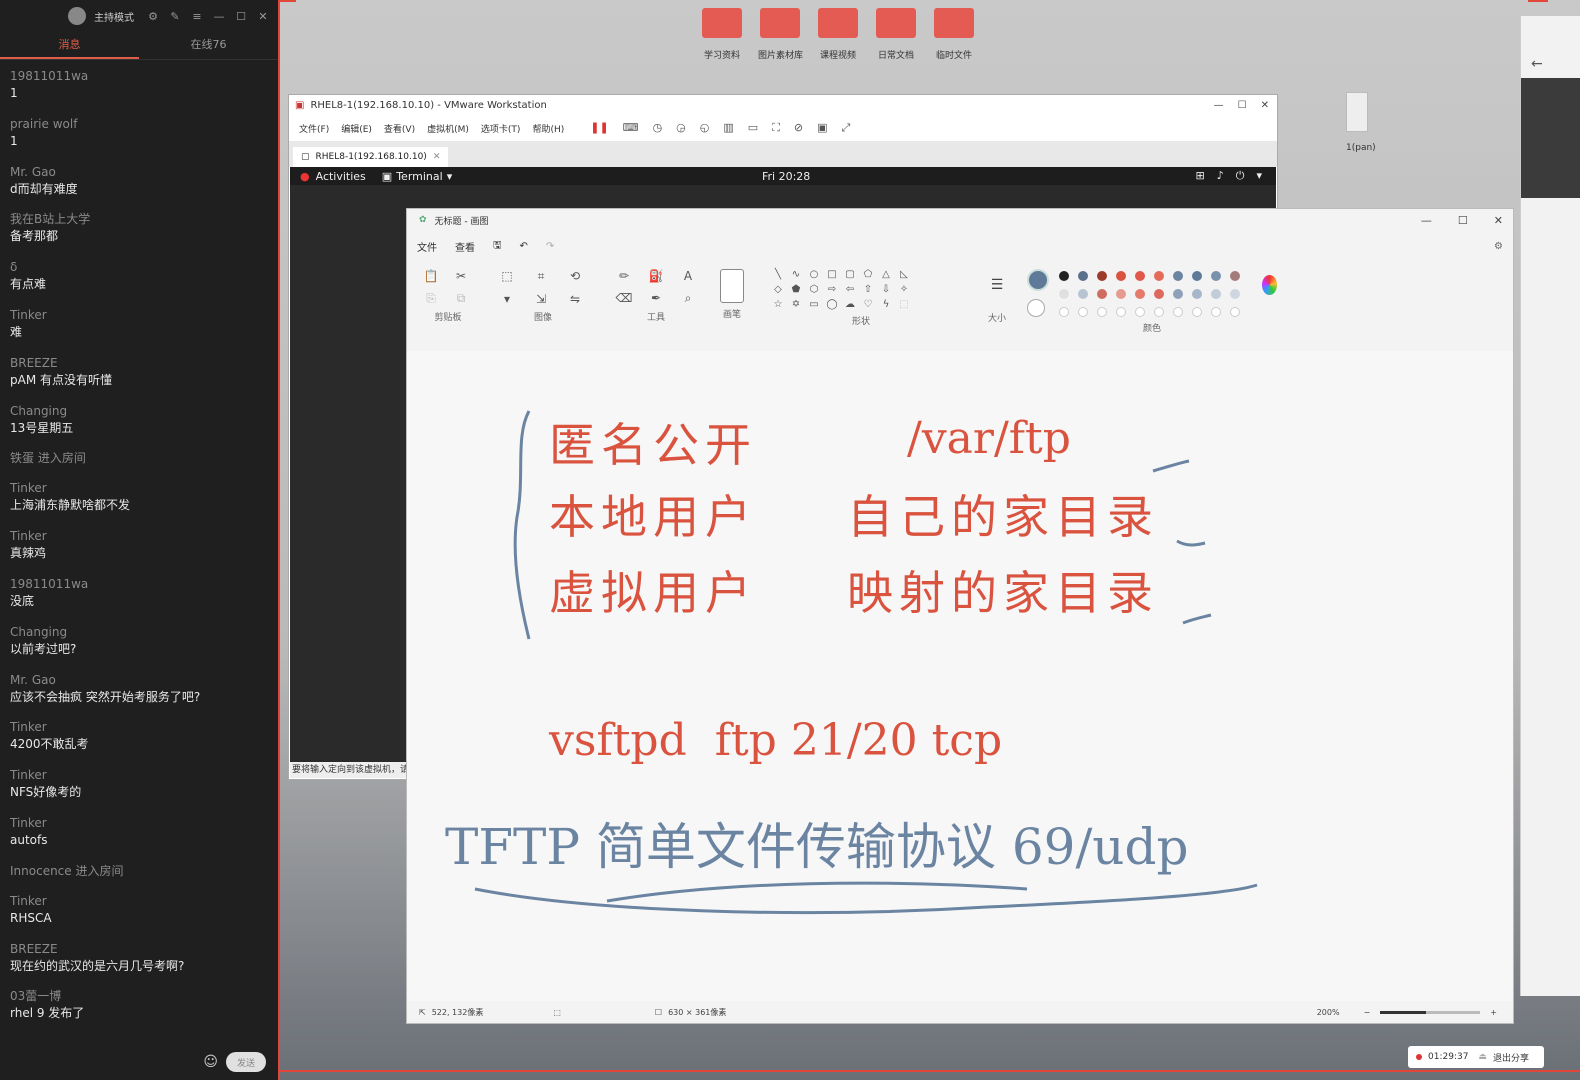 The height and width of the screenshot is (1080, 1580). I want to click on undo-icon: ↶, so click(524, 246).